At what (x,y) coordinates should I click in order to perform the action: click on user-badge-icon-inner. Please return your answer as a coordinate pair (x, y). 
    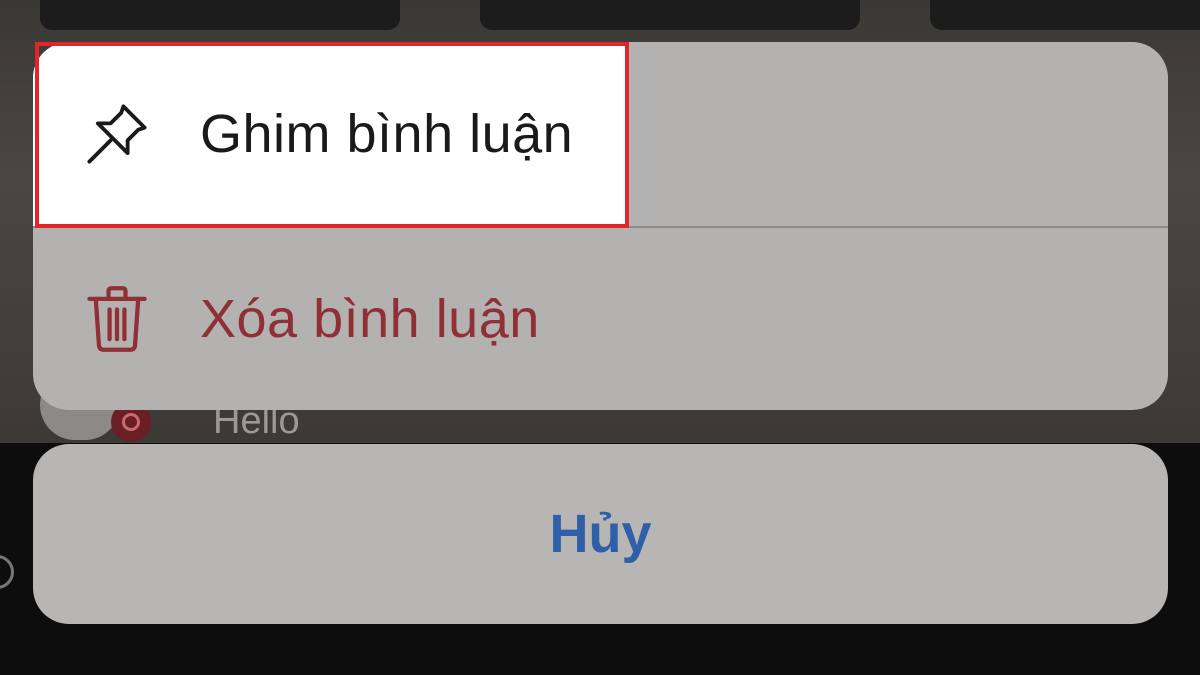
    Looking at the image, I should click on (131, 422).